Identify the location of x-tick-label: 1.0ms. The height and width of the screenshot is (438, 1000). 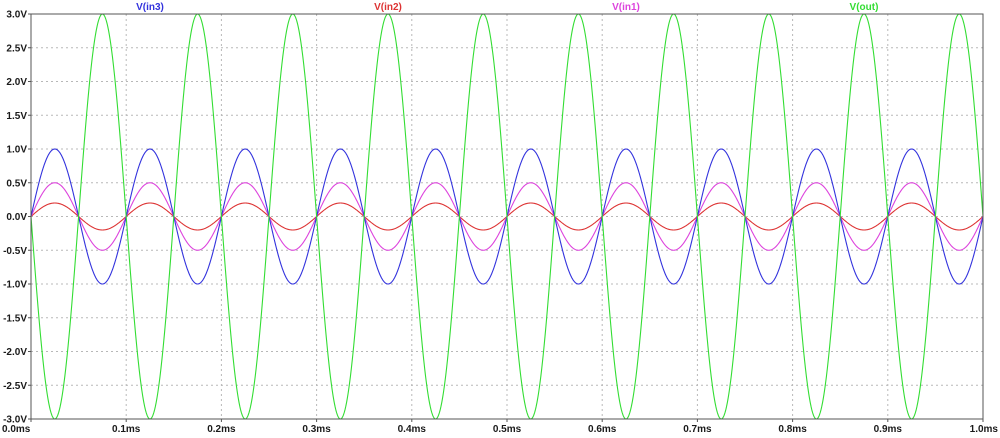
(984, 429).